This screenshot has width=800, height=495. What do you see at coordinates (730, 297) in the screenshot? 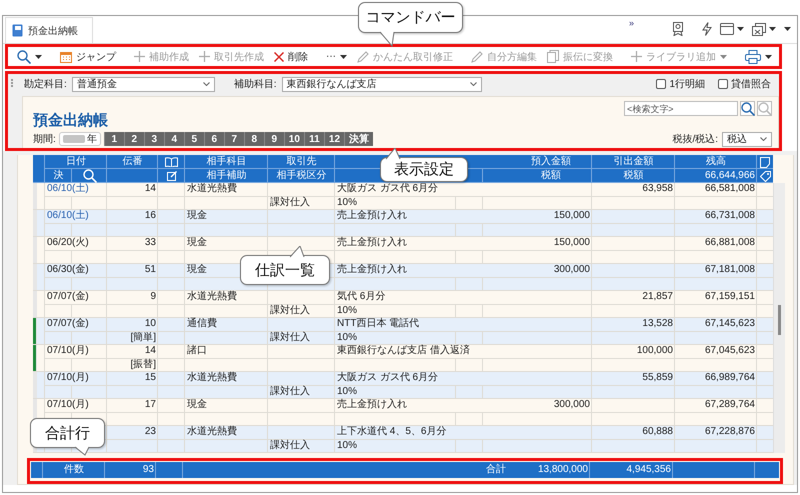
I see `amount-cell-text: 67,159,151` at bounding box center [730, 297].